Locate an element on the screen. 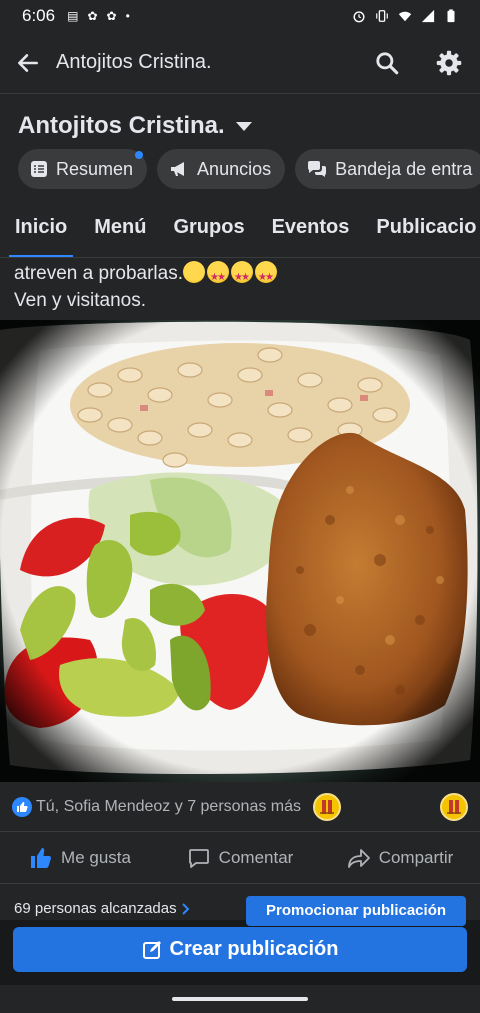 This screenshot has width=480, height=1013. comment-button: Comentar is located at coordinates (240, 858).